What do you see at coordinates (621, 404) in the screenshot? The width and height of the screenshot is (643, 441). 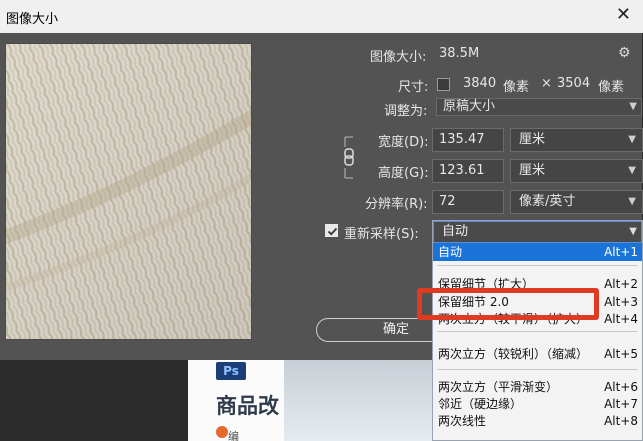 I see `menu-item-shortcut: Alt+7` at bounding box center [621, 404].